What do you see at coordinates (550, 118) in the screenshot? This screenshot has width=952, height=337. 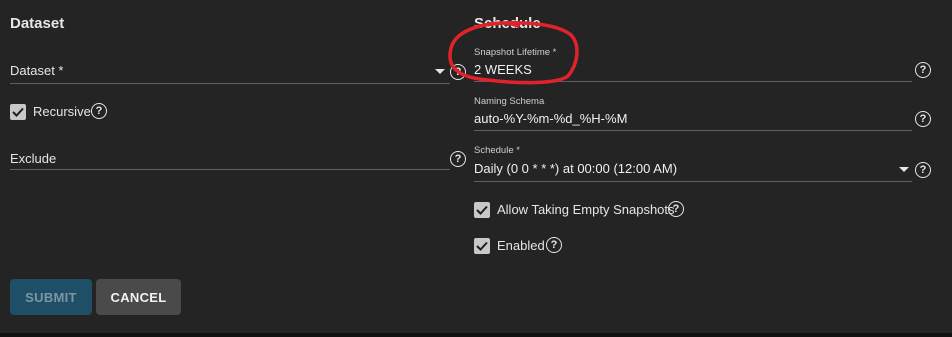 I see `naming-schema-input: auto-%Y-%m-%d_%H-%M` at bounding box center [550, 118].